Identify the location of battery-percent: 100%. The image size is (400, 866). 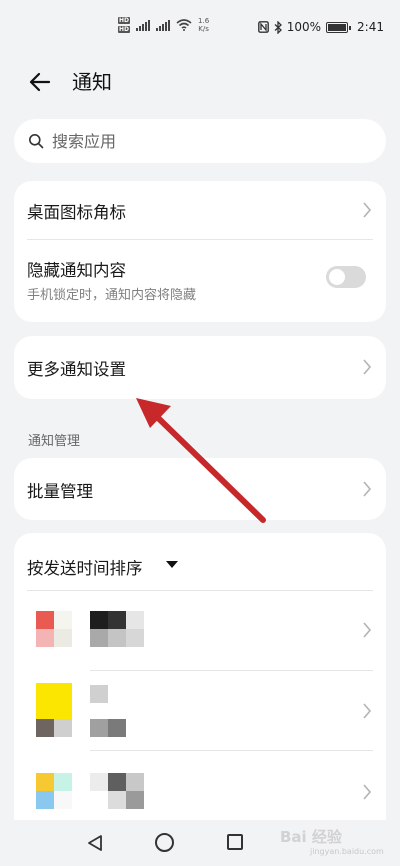
(304, 27).